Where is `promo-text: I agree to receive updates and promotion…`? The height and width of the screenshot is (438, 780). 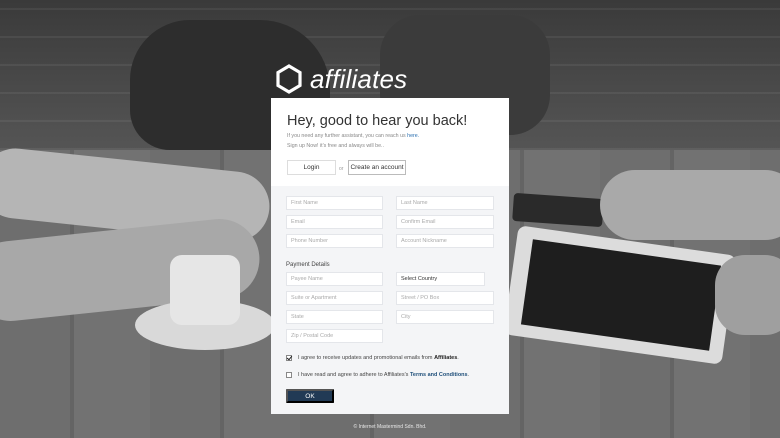 promo-text: I agree to receive updates and promotion… is located at coordinates (365, 358).